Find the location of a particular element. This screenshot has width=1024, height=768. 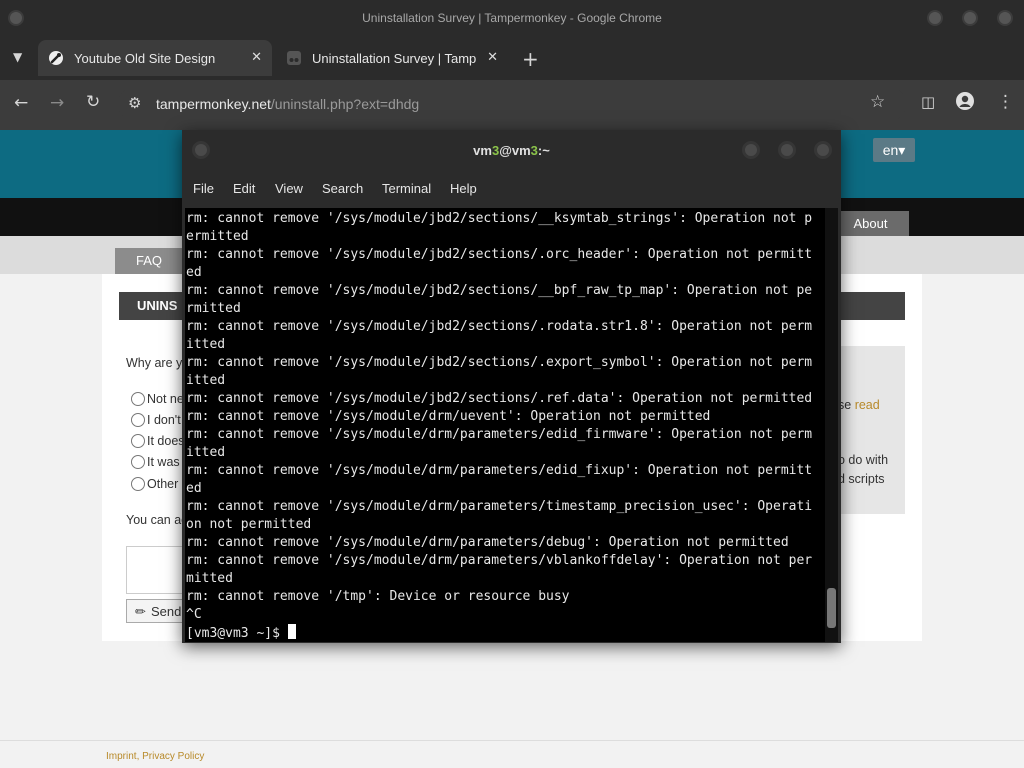

bookmark-star-icon: ☆ is located at coordinates (877, 102).